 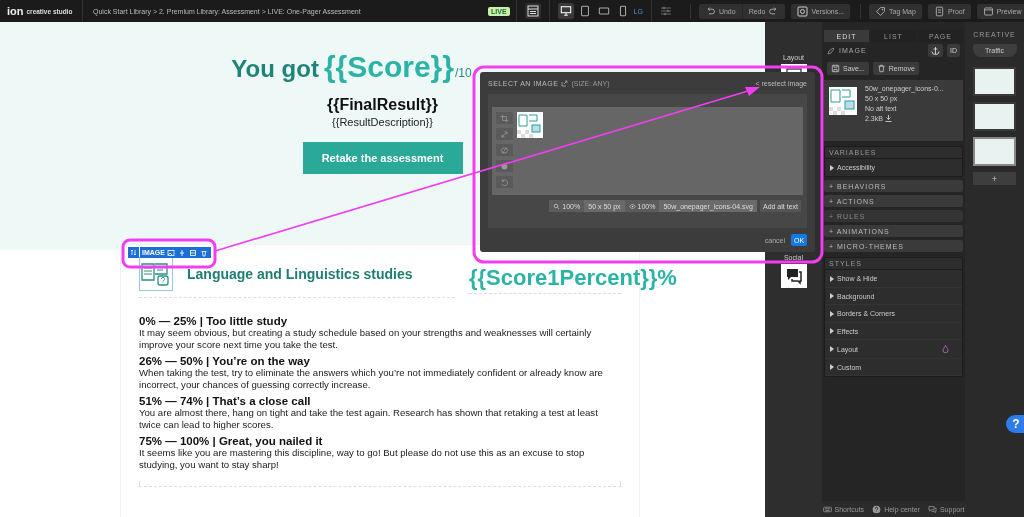 I want to click on score-total: /10, so click(x=463, y=73).